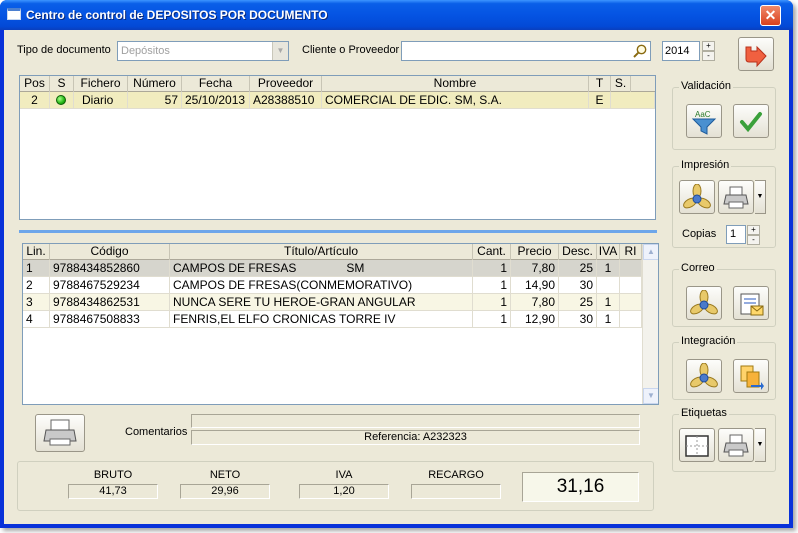  I want to click on send-mail-button, so click(751, 303).